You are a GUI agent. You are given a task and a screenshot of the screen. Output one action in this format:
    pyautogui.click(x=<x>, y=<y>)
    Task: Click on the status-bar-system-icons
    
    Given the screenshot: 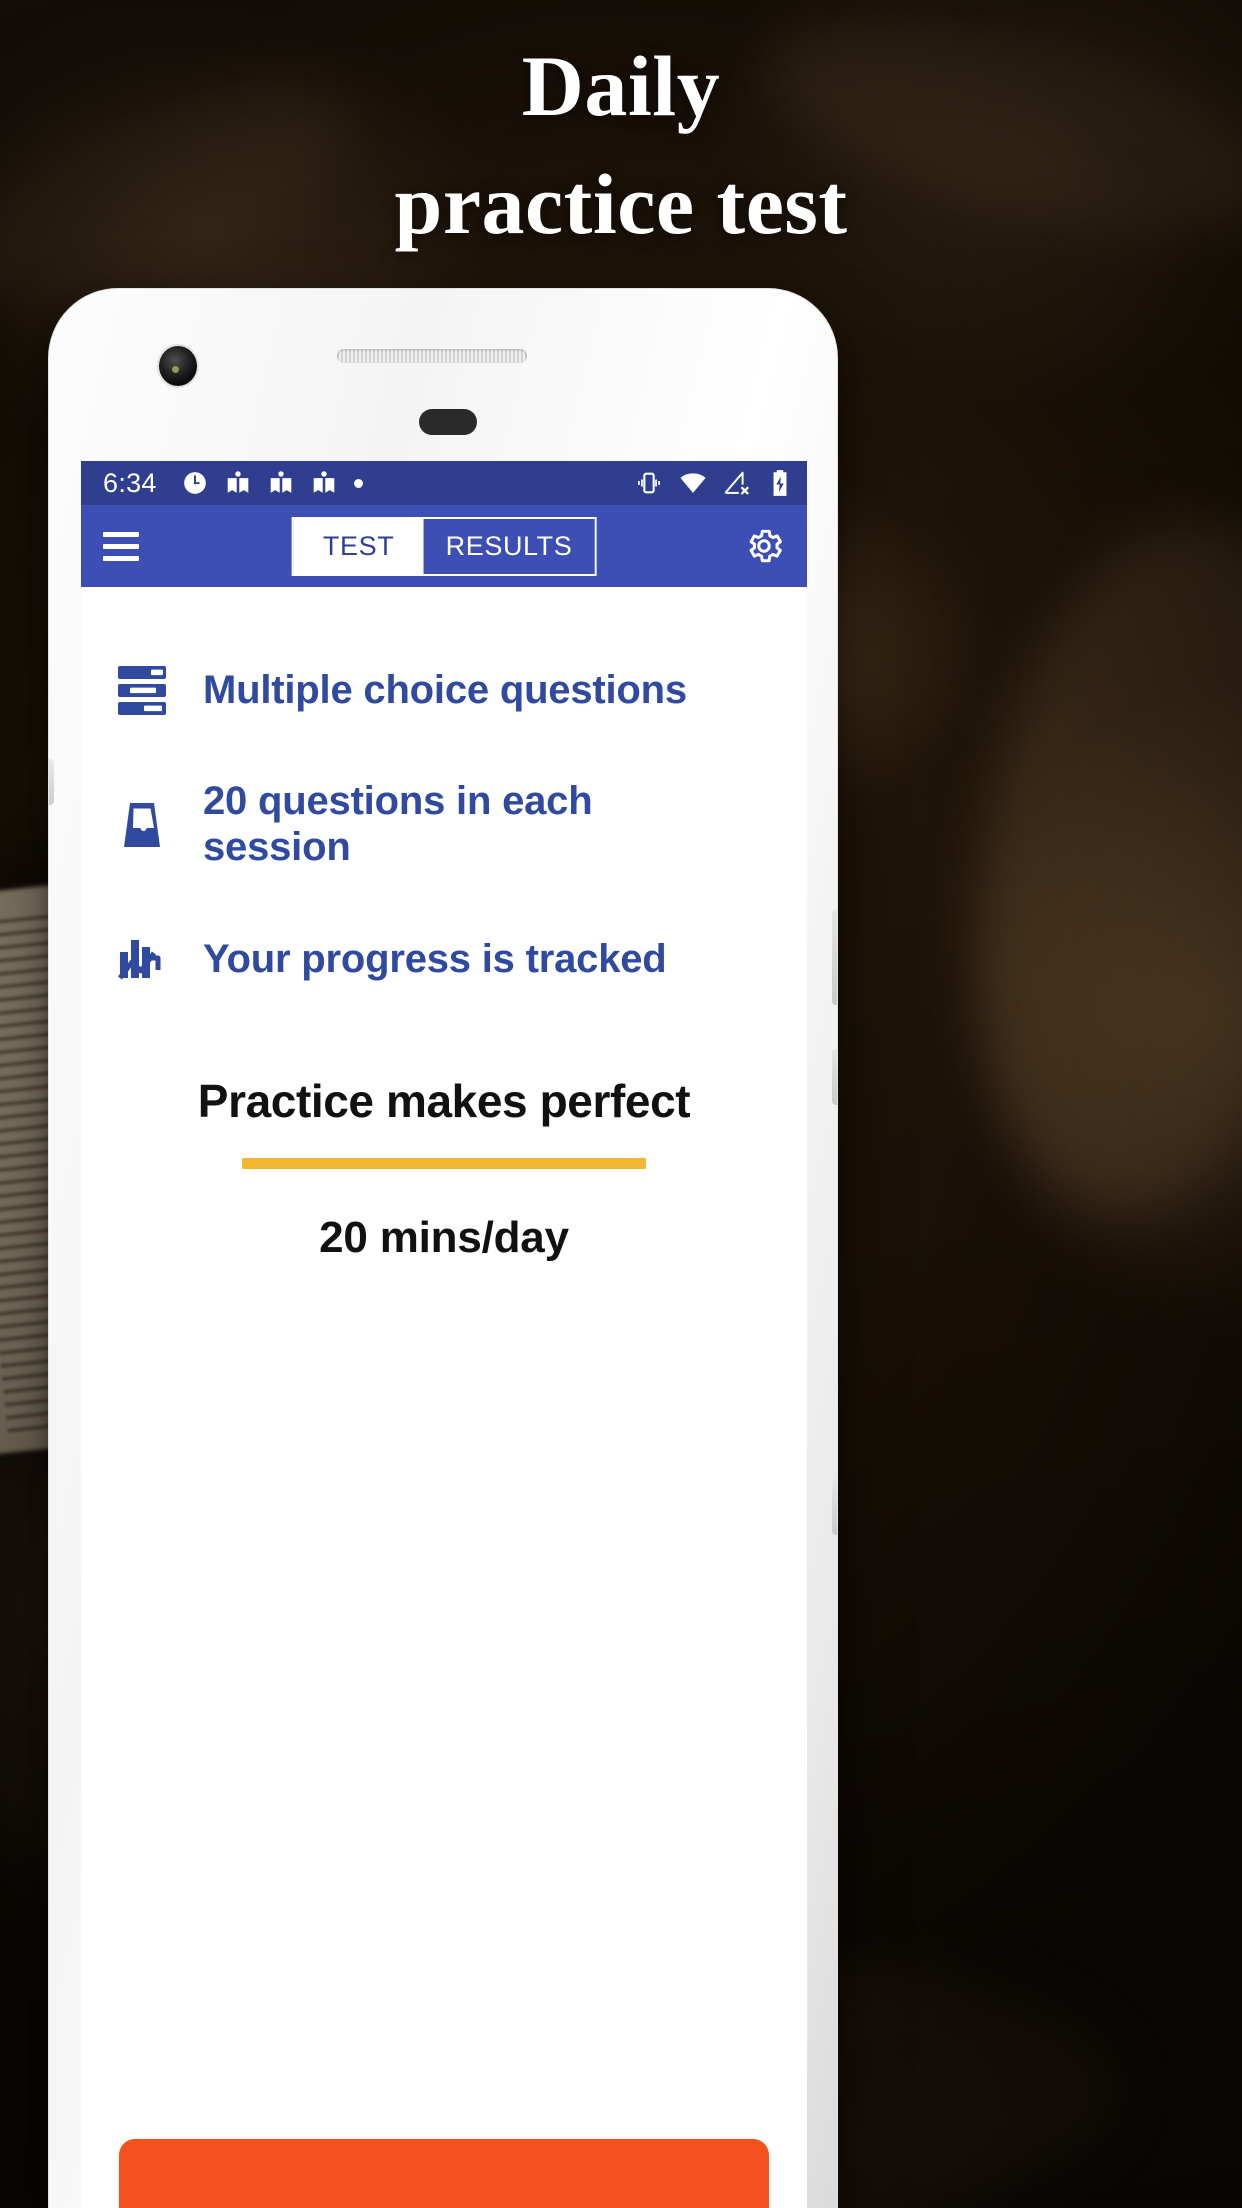 What is the action you would take?
    pyautogui.click(x=714, y=483)
    